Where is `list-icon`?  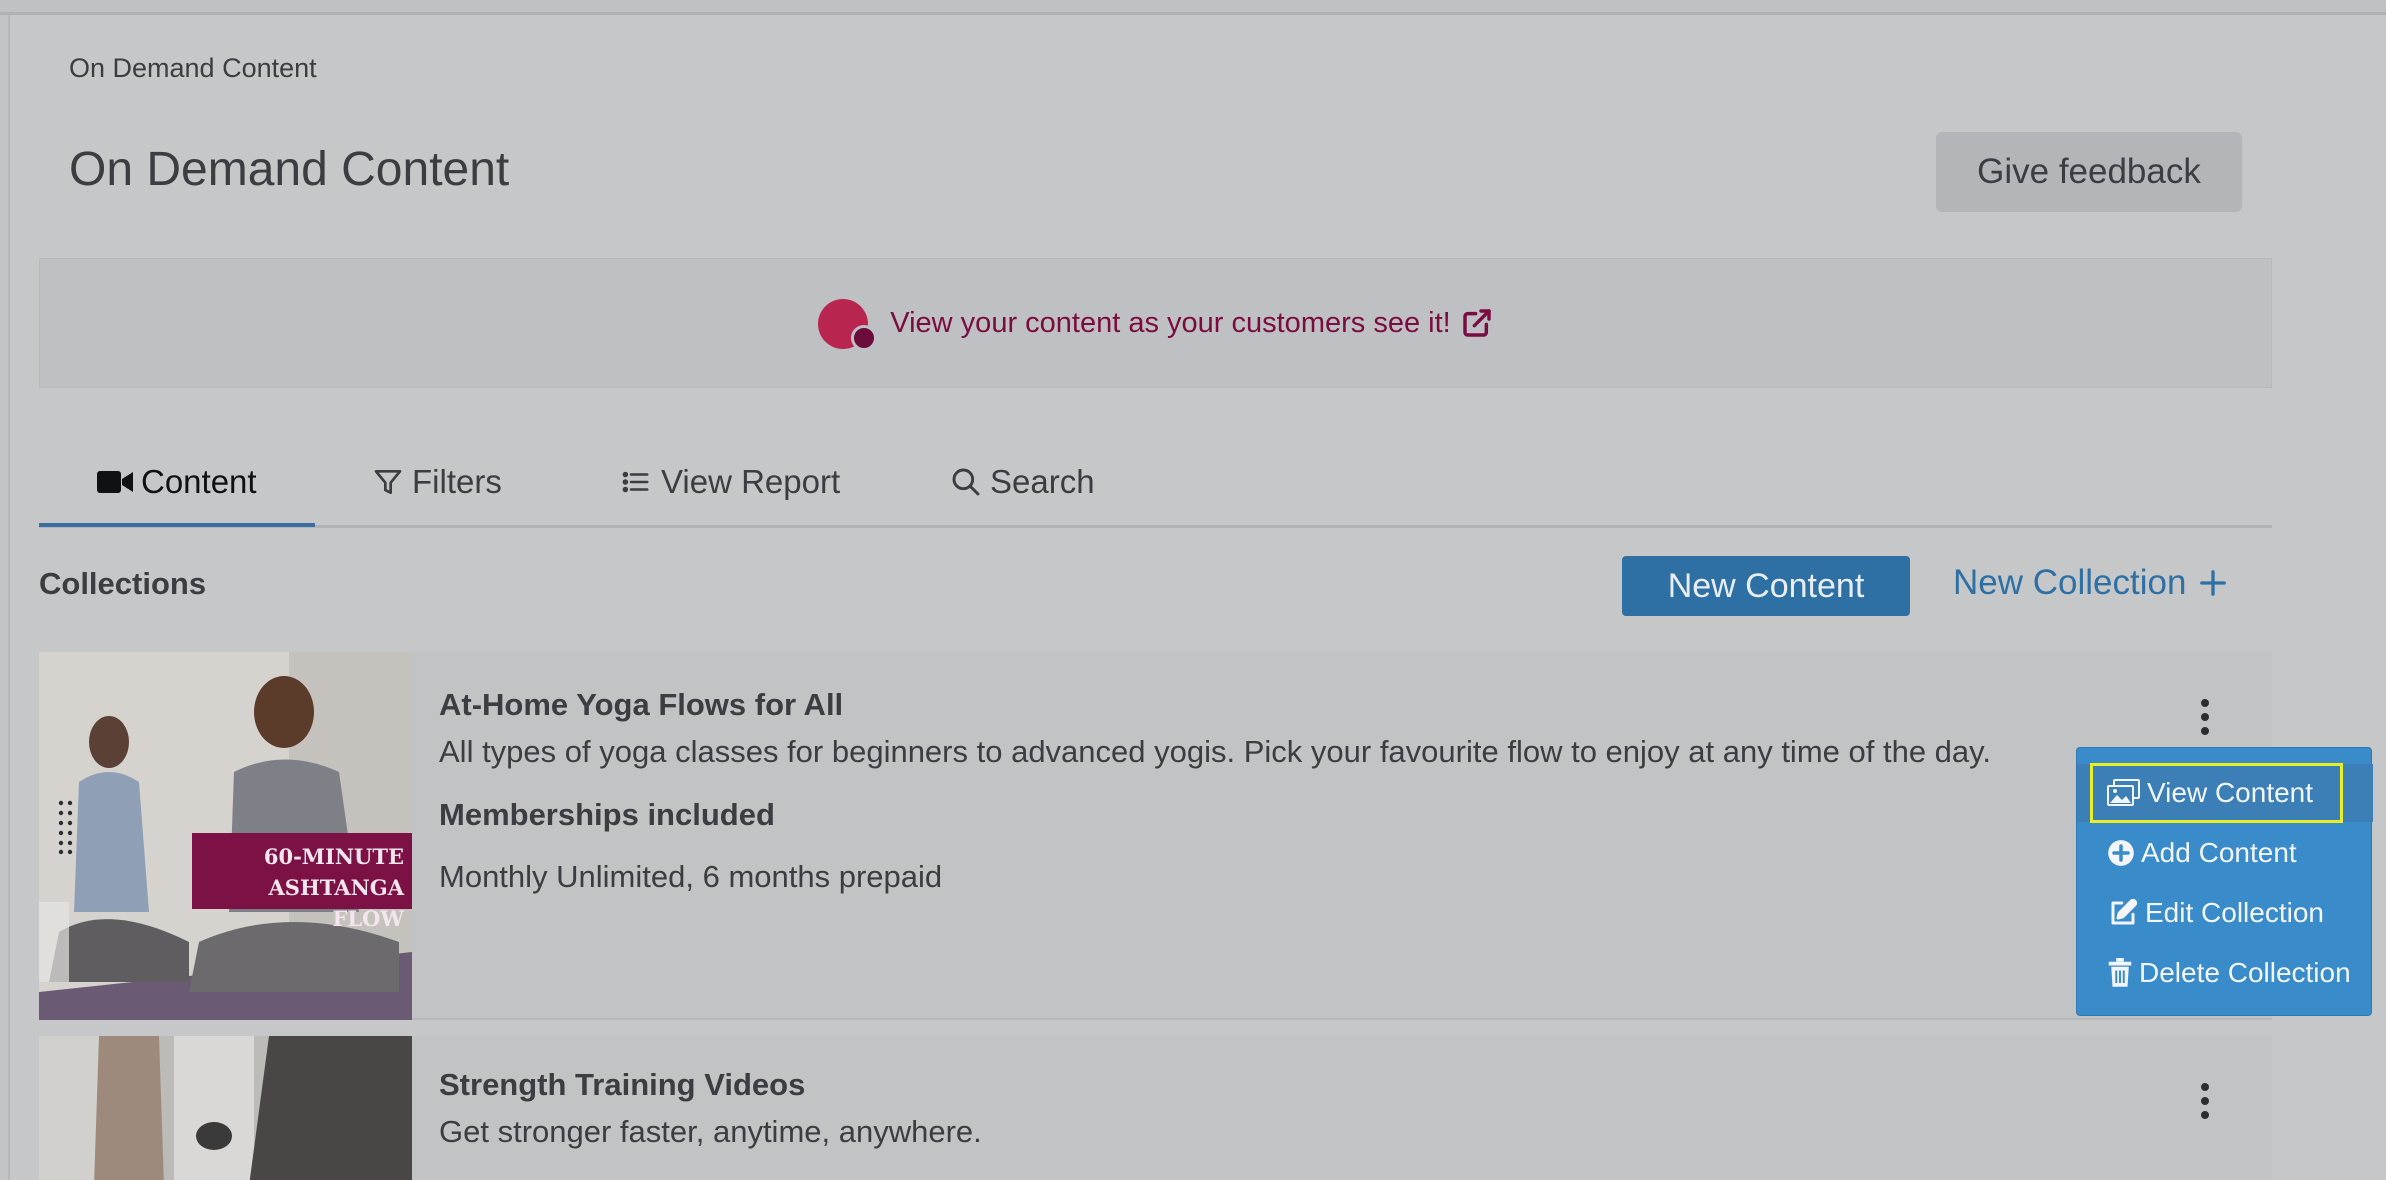 list-icon is located at coordinates (635, 481).